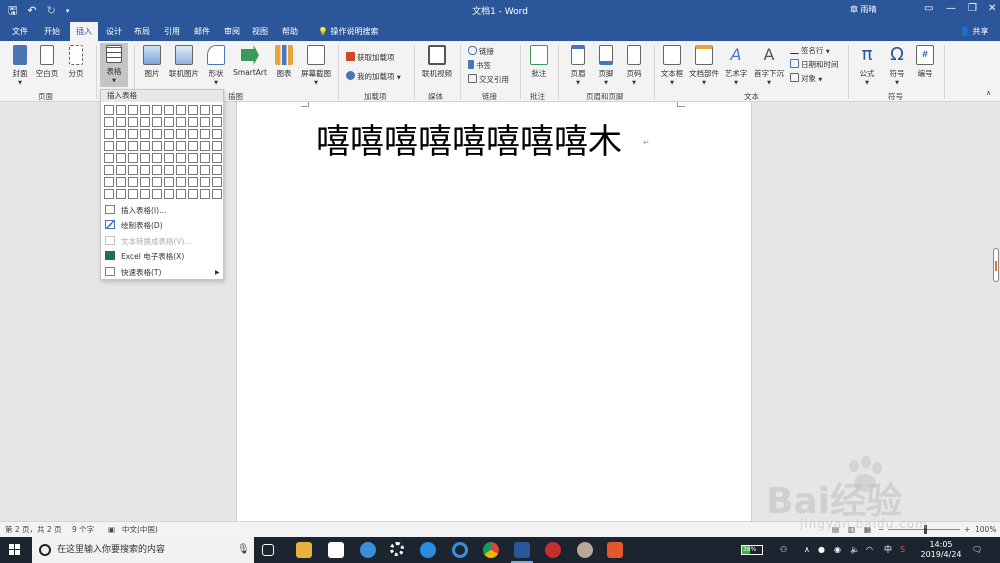 Image resolution: width=1000 pixels, height=563 pixels. What do you see at coordinates (522, 550) in the screenshot?
I see `word-app-icon` at bounding box center [522, 550].